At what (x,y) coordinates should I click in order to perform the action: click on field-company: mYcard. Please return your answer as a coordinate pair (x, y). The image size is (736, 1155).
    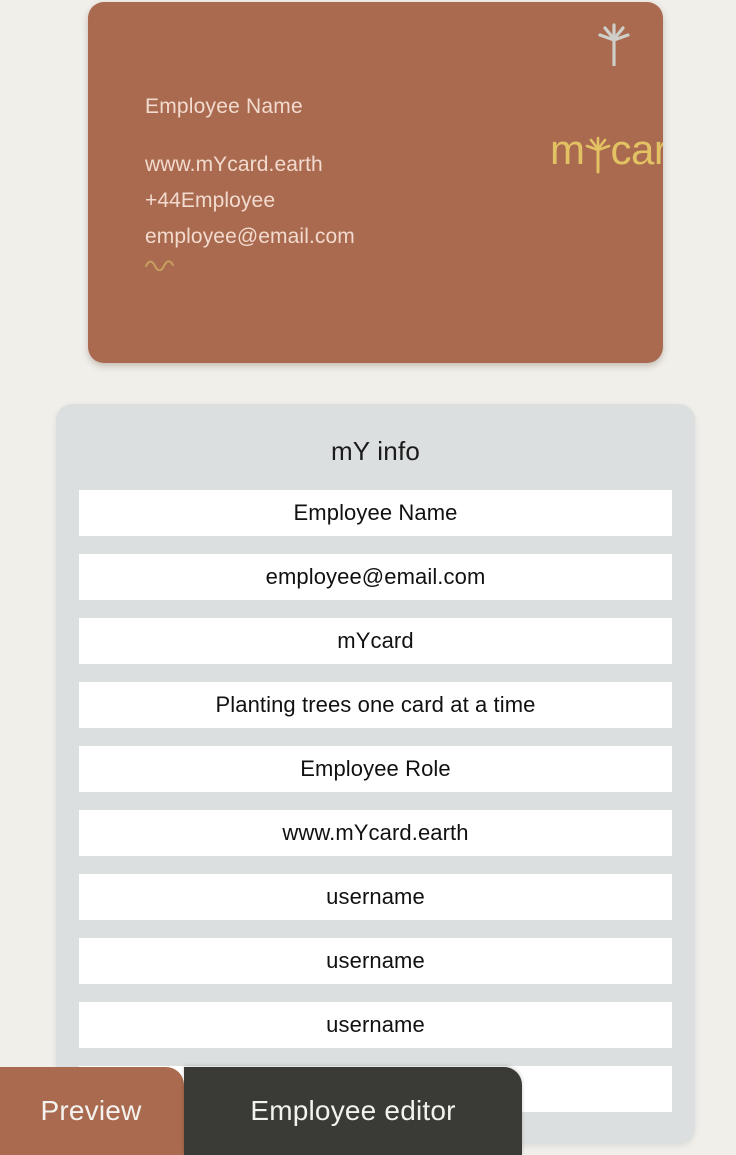
    Looking at the image, I should click on (375, 641).